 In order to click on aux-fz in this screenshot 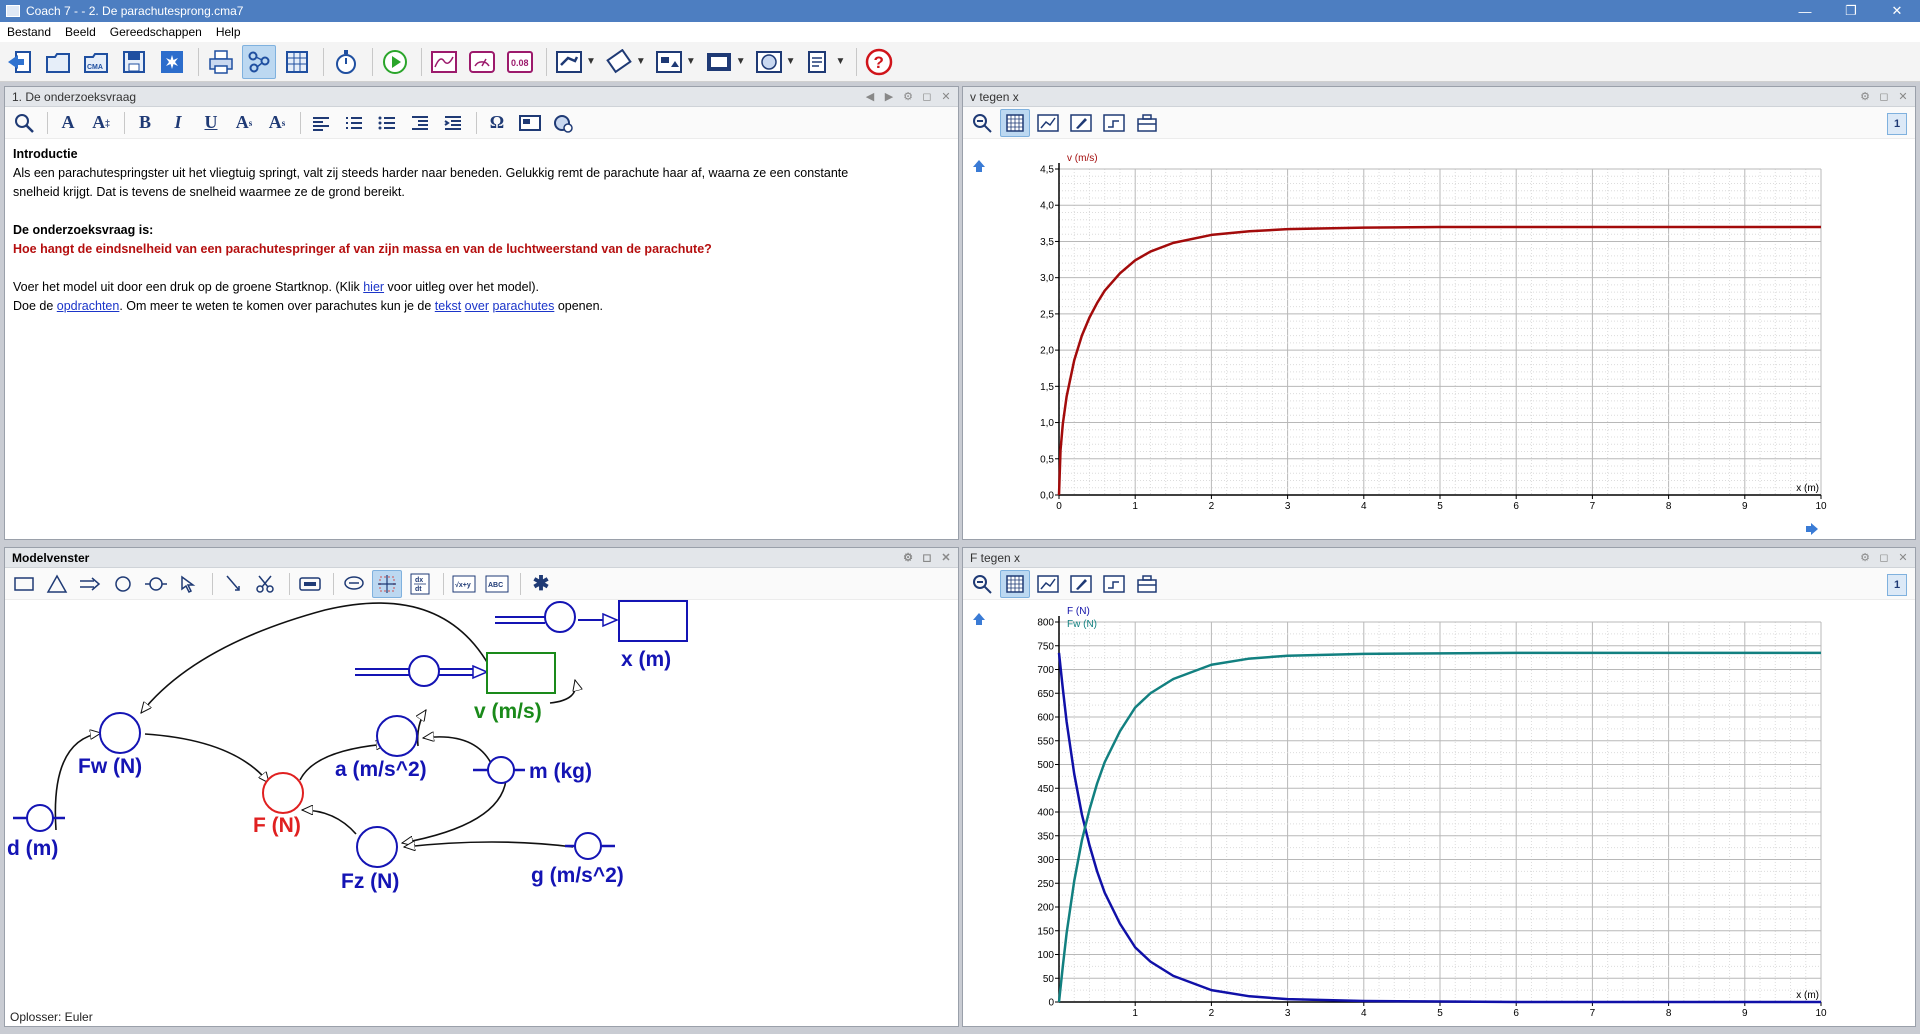, I will do `click(377, 847)`.